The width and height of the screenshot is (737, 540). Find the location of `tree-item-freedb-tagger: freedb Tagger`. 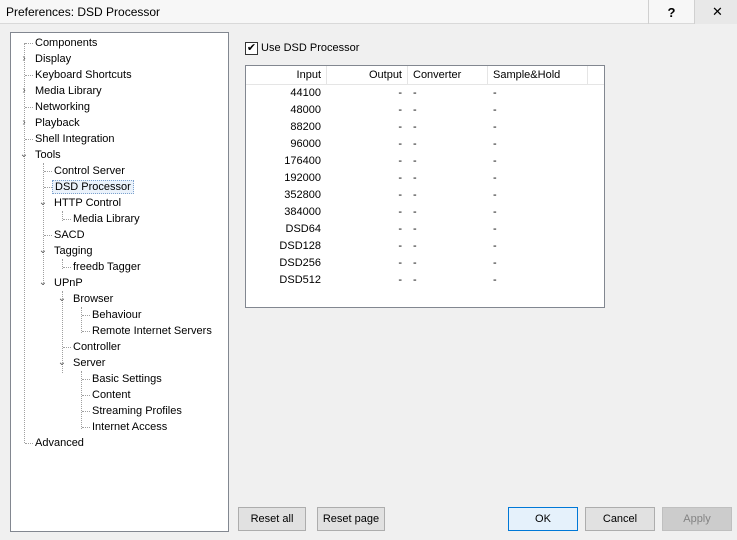

tree-item-freedb-tagger: freedb Tagger is located at coordinates (107, 267).